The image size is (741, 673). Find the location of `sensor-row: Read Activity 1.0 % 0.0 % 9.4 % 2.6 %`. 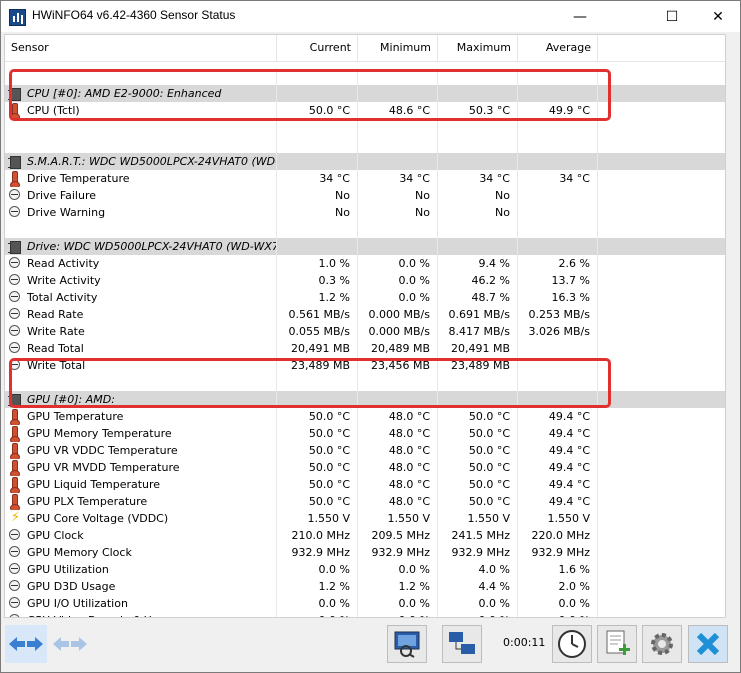

sensor-row: Read Activity 1.0 % 0.0 % 9.4 % 2.6 % is located at coordinates (365, 263).